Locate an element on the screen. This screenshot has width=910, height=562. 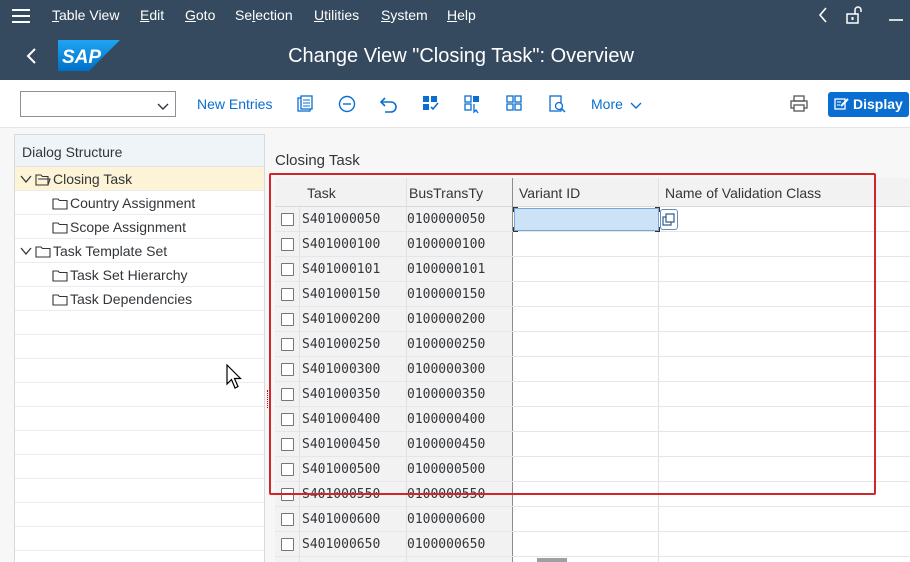
cell-bustransty: 0100000600 is located at coordinates (446, 519).